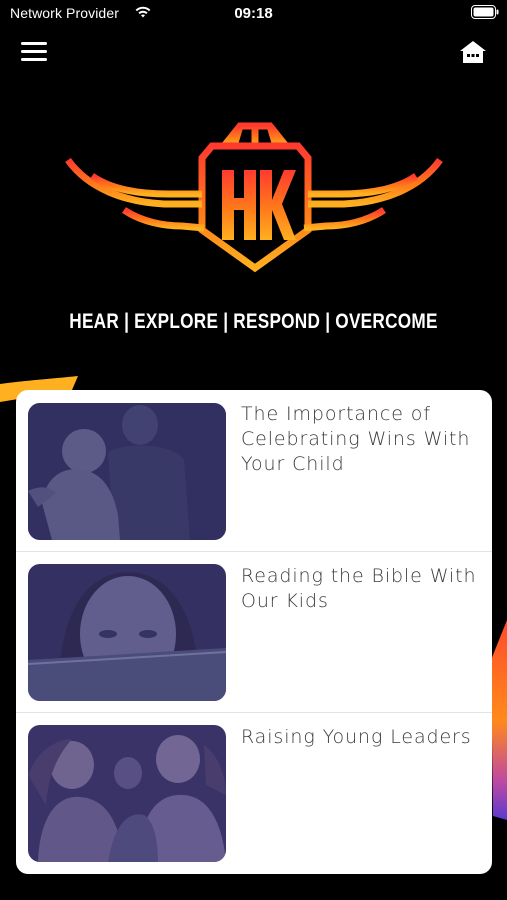 This screenshot has height=900, width=507. What do you see at coordinates (254, 197) in the screenshot?
I see `hk-logo` at bounding box center [254, 197].